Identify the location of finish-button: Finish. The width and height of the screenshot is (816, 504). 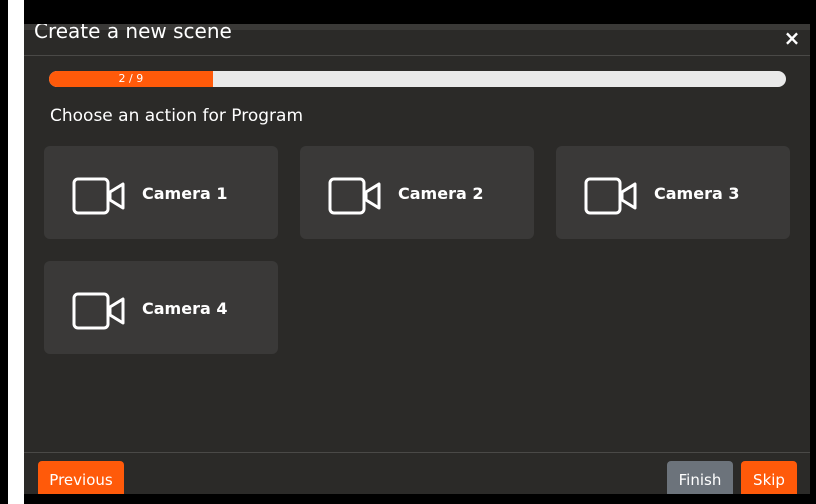
(700, 477).